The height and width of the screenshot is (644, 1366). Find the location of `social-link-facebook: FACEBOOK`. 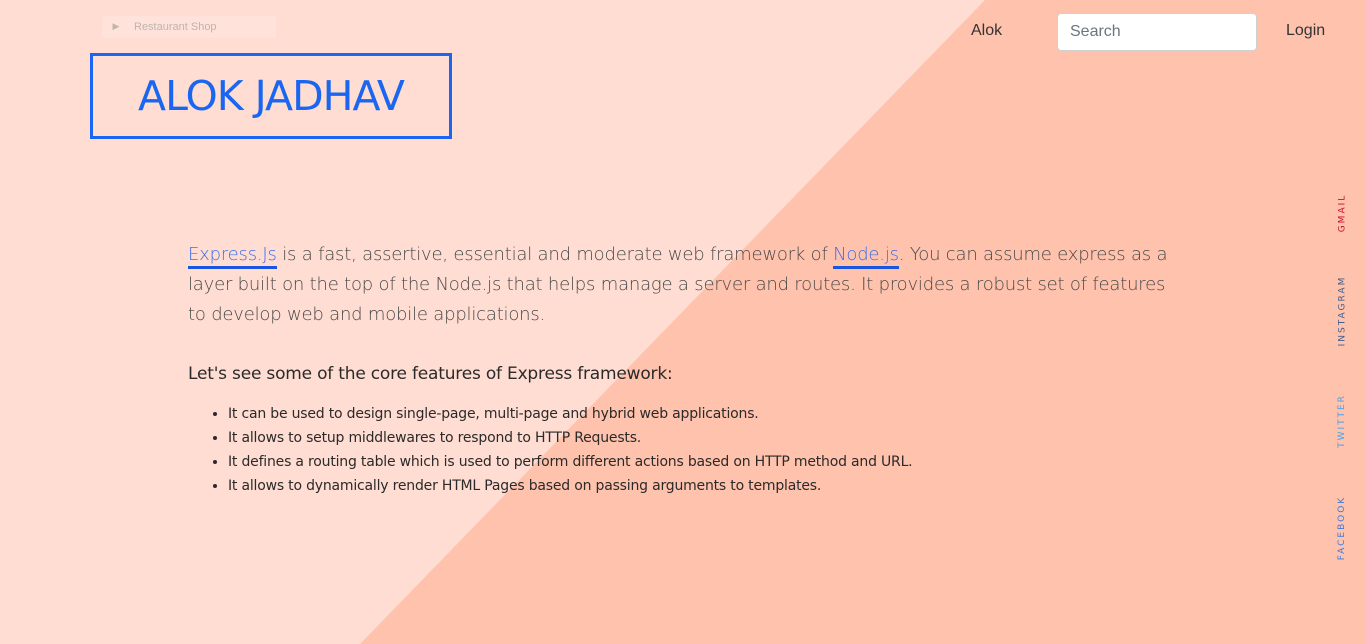

social-link-facebook: FACEBOOK is located at coordinates (1342, 528).